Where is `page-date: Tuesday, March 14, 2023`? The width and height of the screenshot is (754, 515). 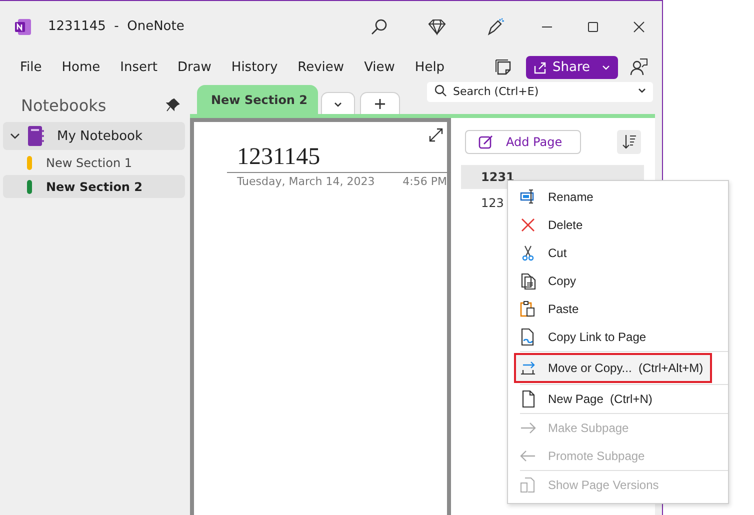
page-date: Tuesday, March 14, 2023 is located at coordinates (306, 181).